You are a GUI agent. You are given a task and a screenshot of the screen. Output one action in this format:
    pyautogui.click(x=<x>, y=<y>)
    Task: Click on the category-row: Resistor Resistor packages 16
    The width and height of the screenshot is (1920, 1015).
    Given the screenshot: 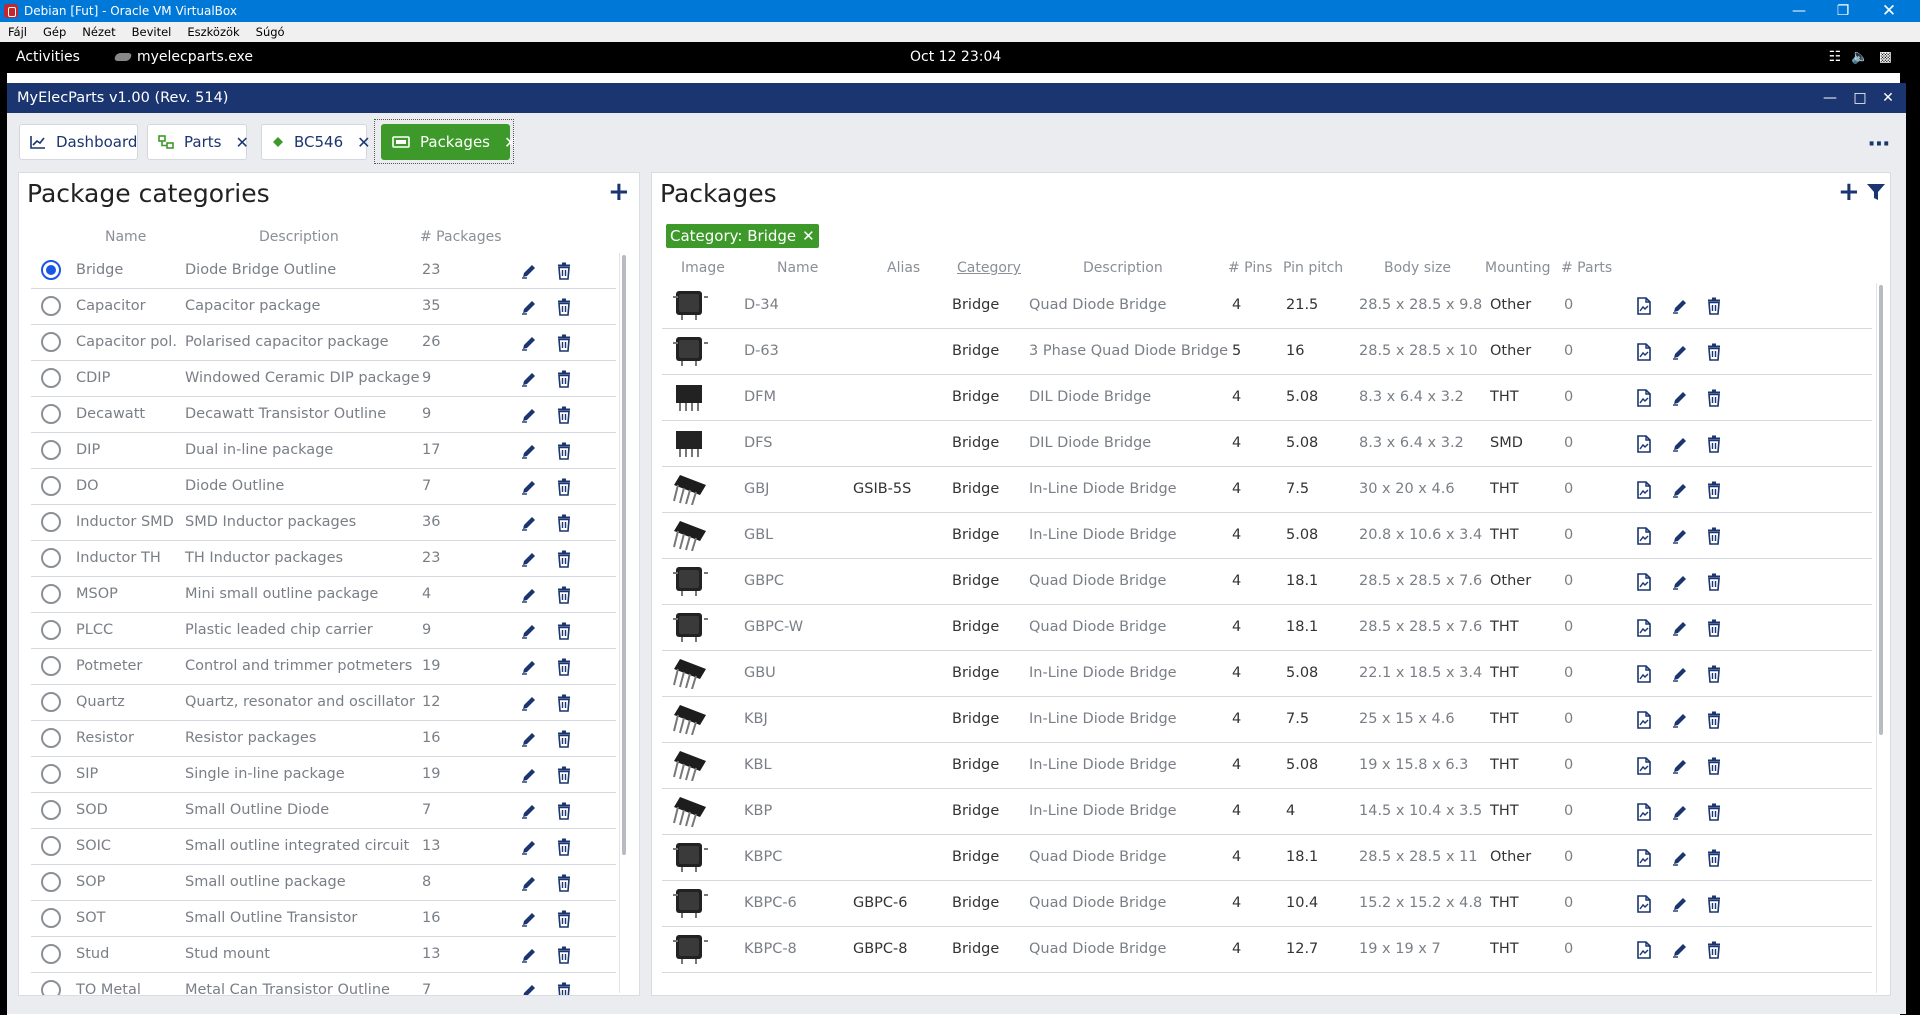 What is the action you would take?
    pyautogui.click(x=323, y=739)
    